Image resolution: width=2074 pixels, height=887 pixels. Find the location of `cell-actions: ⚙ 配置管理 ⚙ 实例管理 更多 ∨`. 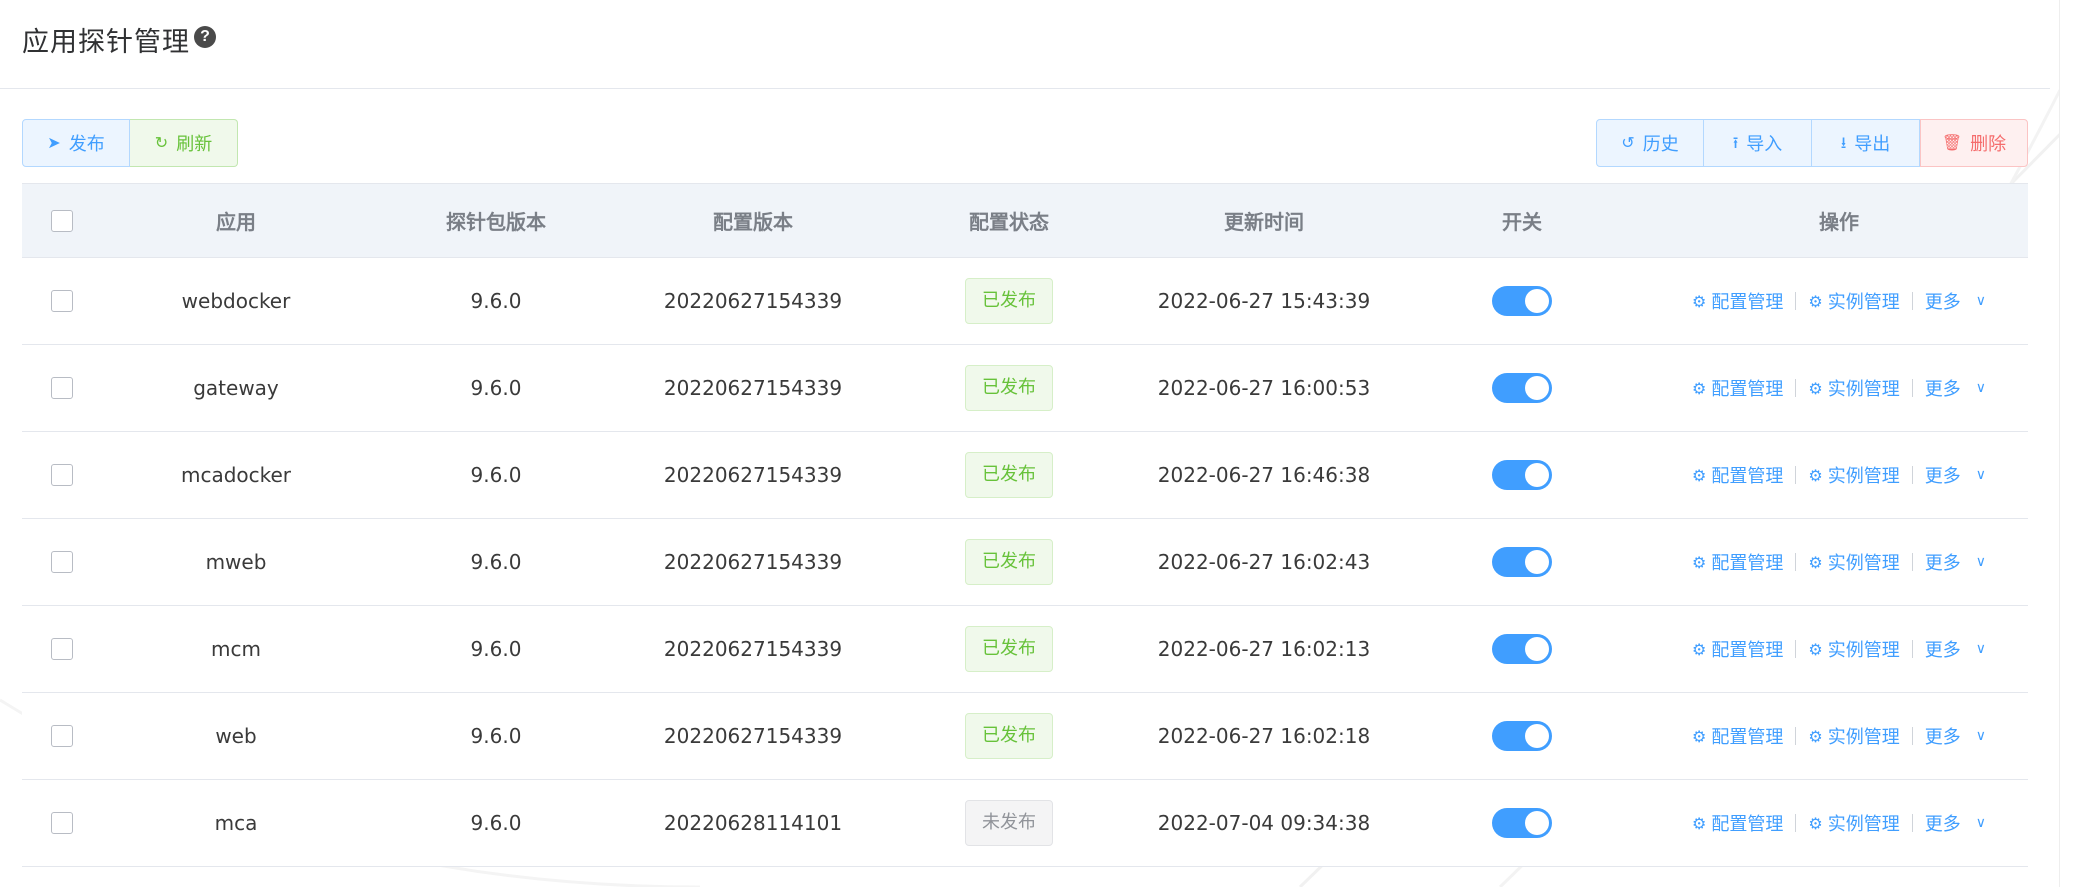

cell-actions: ⚙ 配置管理 ⚙ 实例管理 更多 ∨ is located at coordinates (1839, 475).